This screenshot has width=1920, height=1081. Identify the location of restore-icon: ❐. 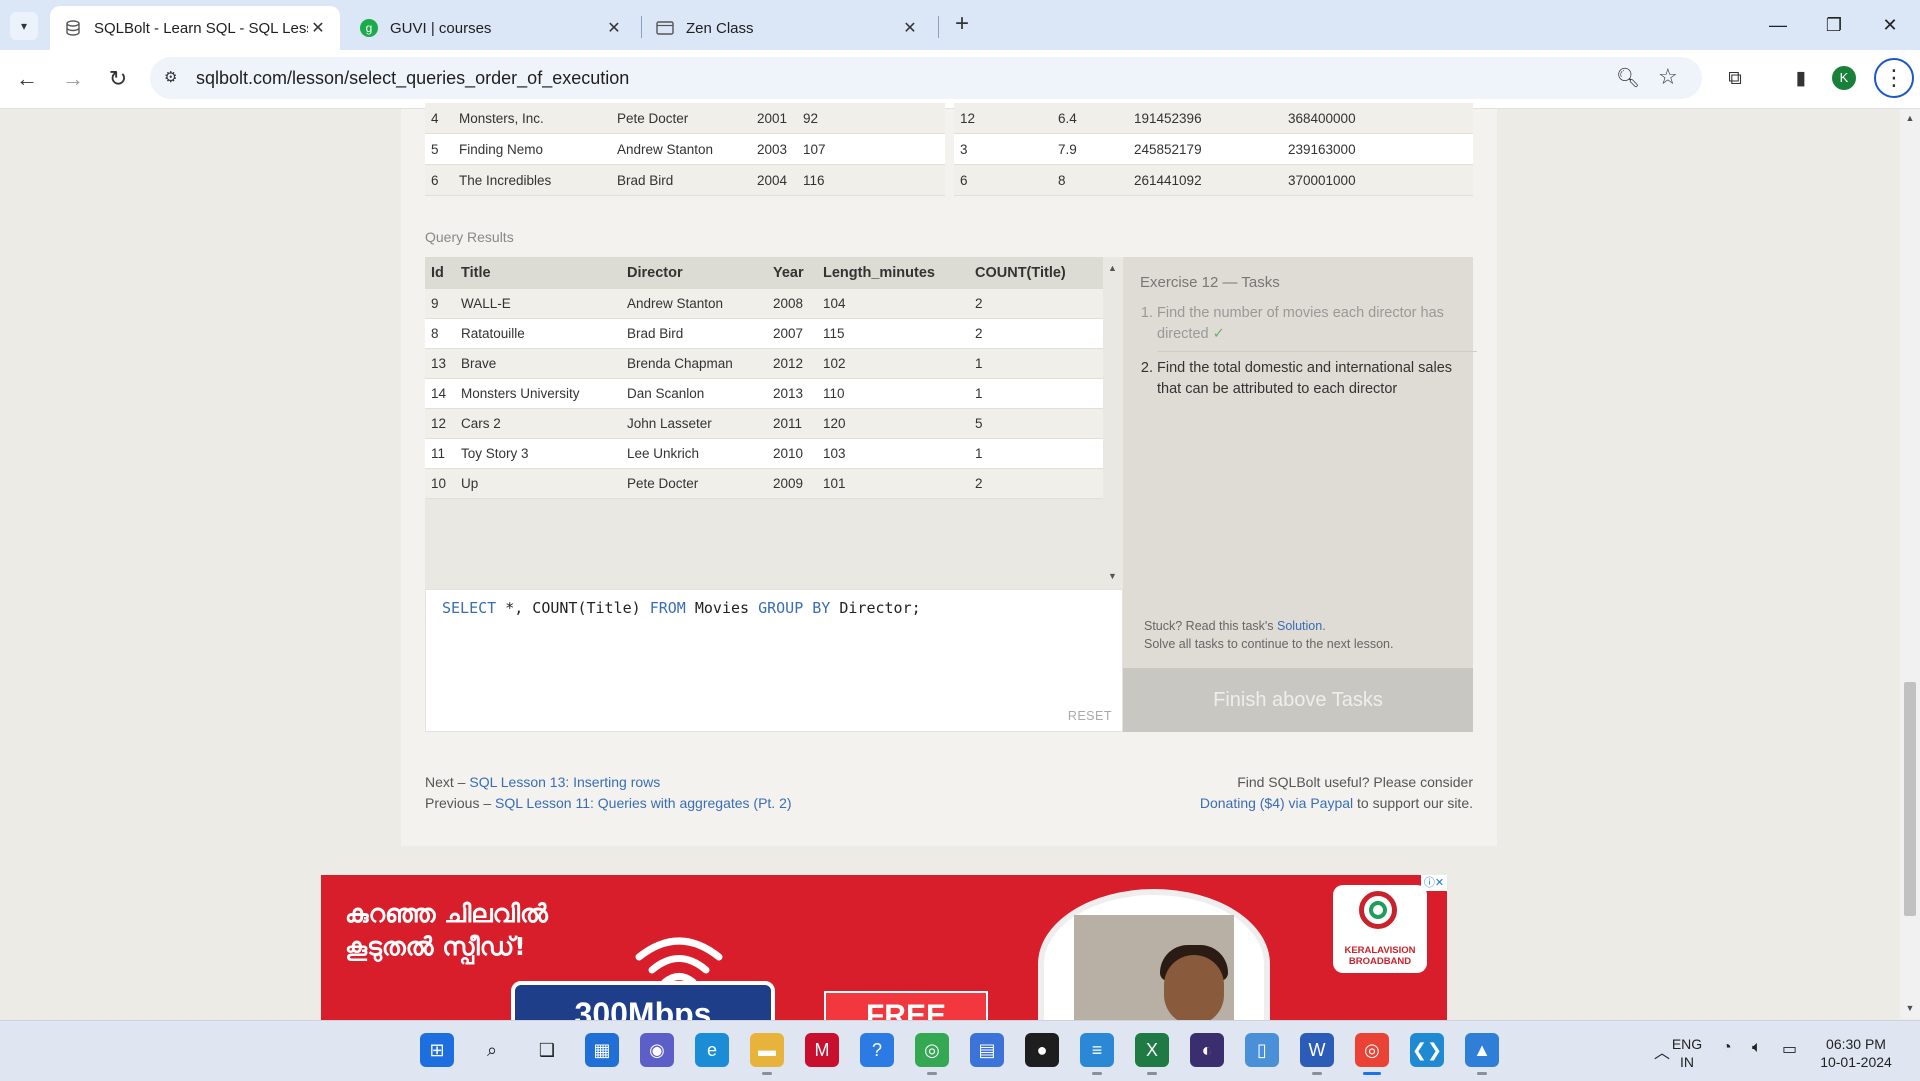
(1834, 25).